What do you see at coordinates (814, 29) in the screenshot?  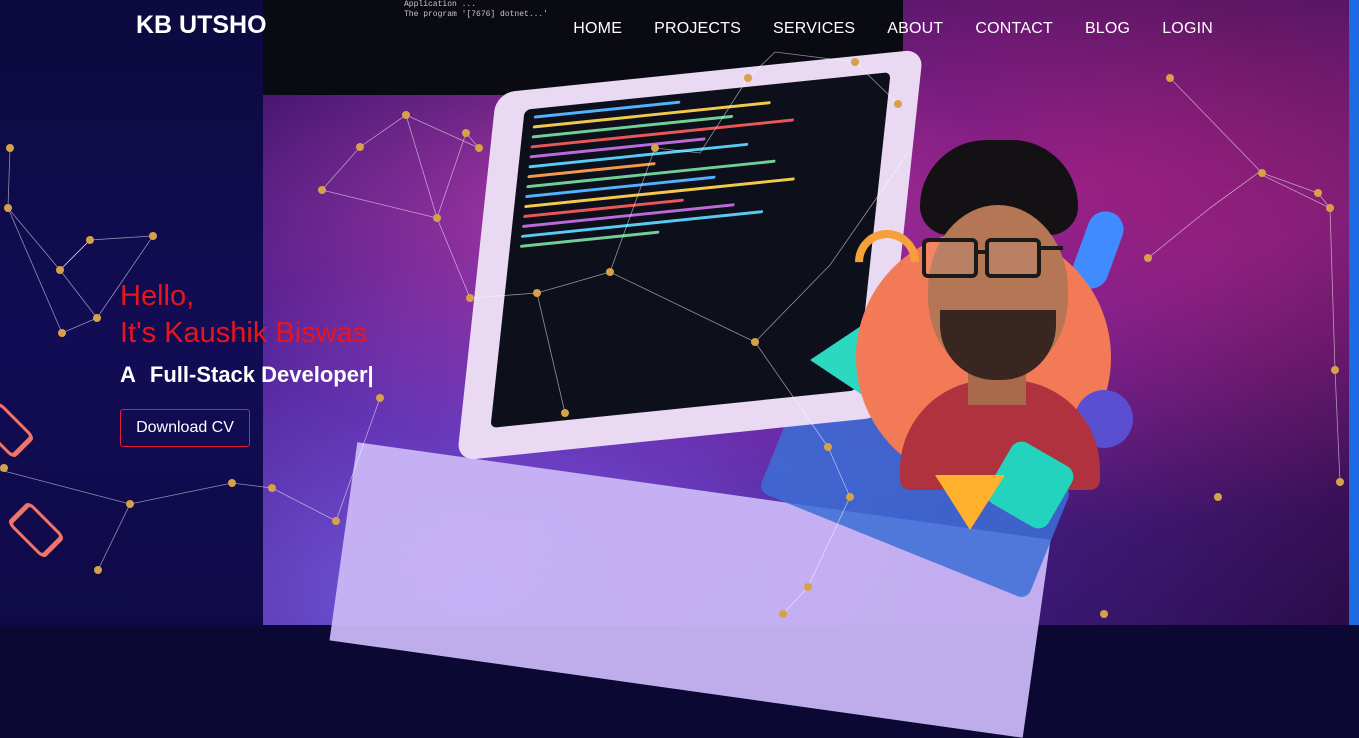 I see `nav-services-link: SERVICES` at bounding box center [814, 29].